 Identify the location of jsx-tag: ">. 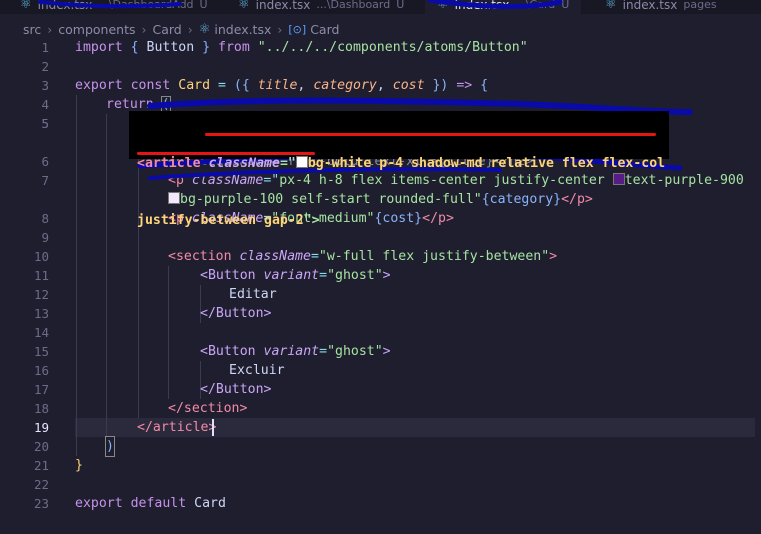
(311, 220).